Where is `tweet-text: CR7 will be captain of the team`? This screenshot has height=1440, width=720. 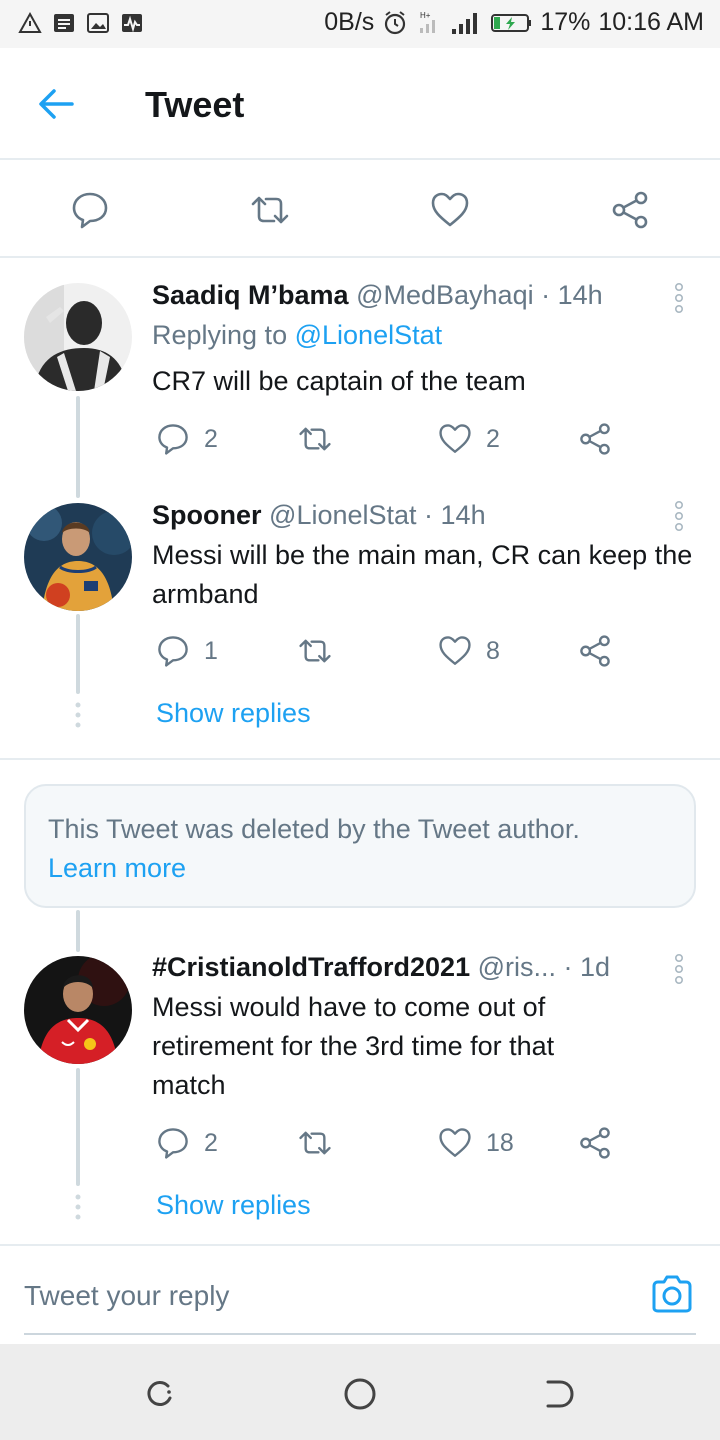
tweet-text: CR7 will be captain of the team is located at coordinates (339, 381).